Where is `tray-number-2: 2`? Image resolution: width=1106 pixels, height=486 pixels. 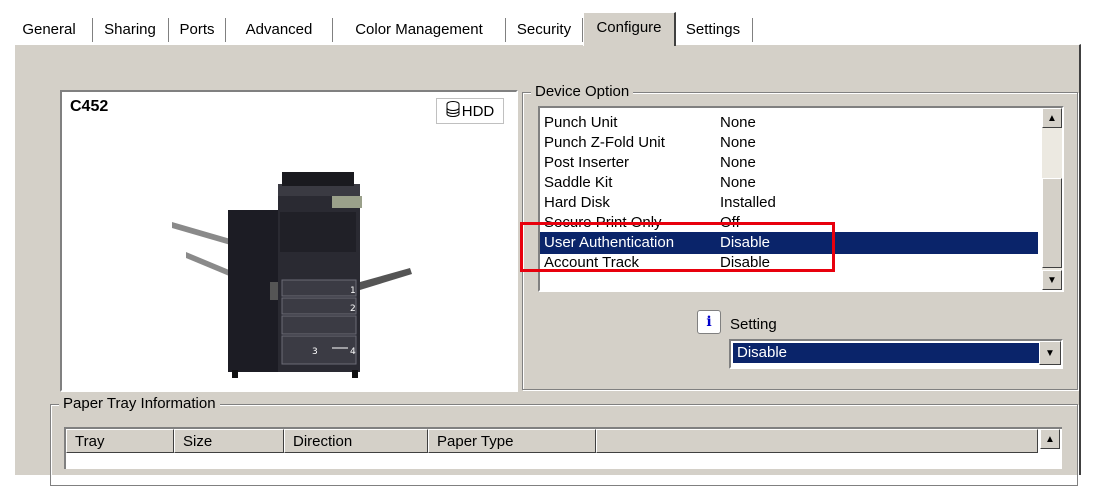 tray-number-2: 2 is located at coordinates (353, 309).